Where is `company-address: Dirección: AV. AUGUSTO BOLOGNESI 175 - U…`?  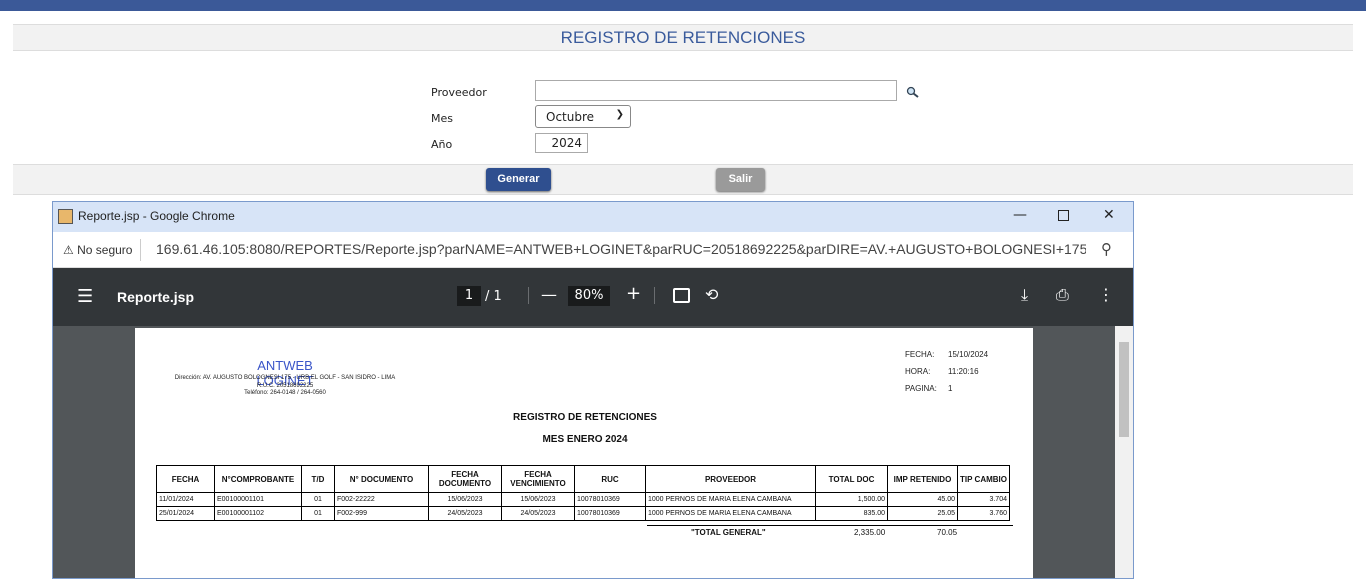
company-address: Dirección: AV. AUGUSTO BOLOGNESI 175 - U… is located at coordinates (285, 378).